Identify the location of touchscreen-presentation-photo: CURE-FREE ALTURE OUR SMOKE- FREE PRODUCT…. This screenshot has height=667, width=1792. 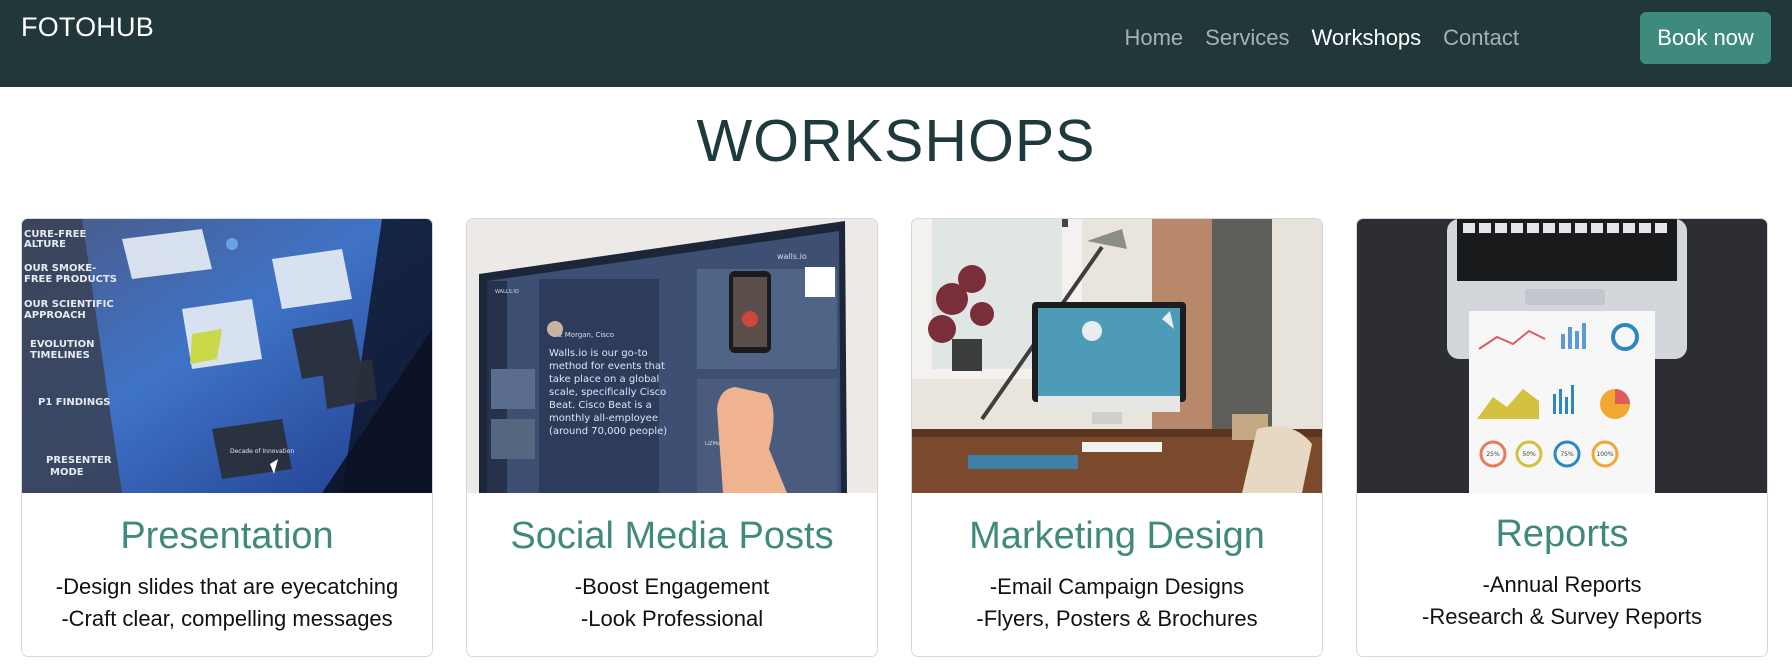
(227, 356).